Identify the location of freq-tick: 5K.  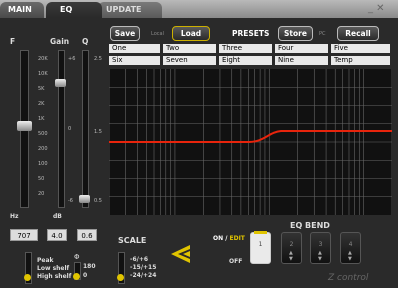
(41, 89).